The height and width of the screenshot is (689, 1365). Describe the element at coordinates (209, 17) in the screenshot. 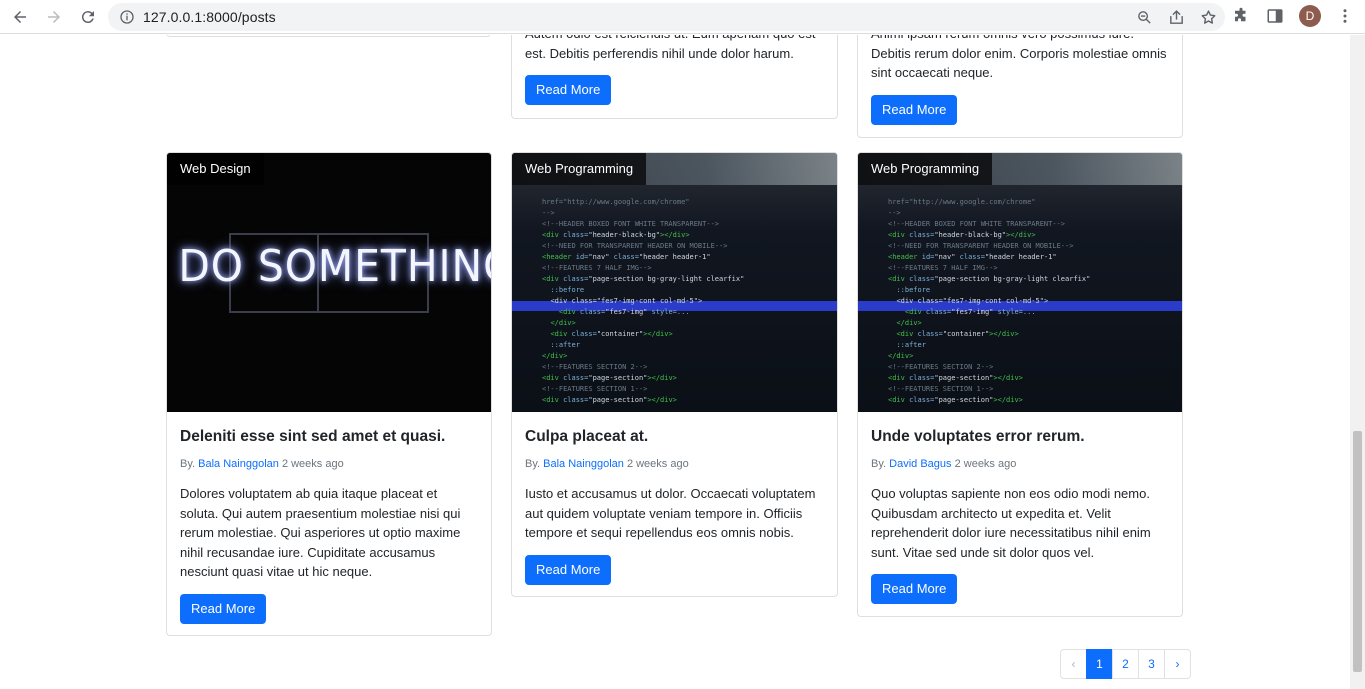

I see `url-text: 127.0.0.1:8000/posts` at that location.